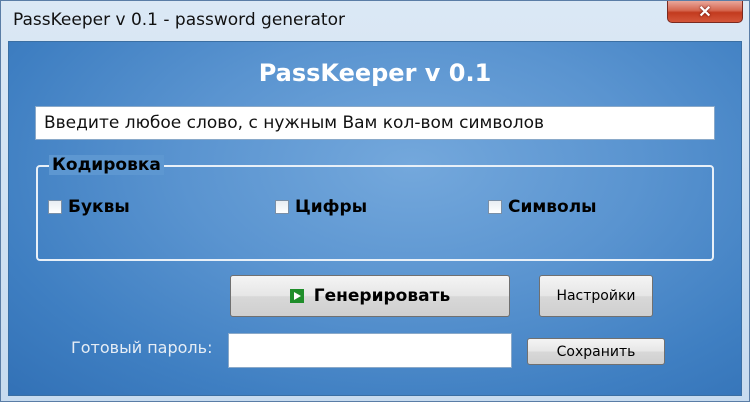 Image resolution: width=750 pixels, height=402 pixels. I want to click on generate-button: Генерировать, so click(370, 296).